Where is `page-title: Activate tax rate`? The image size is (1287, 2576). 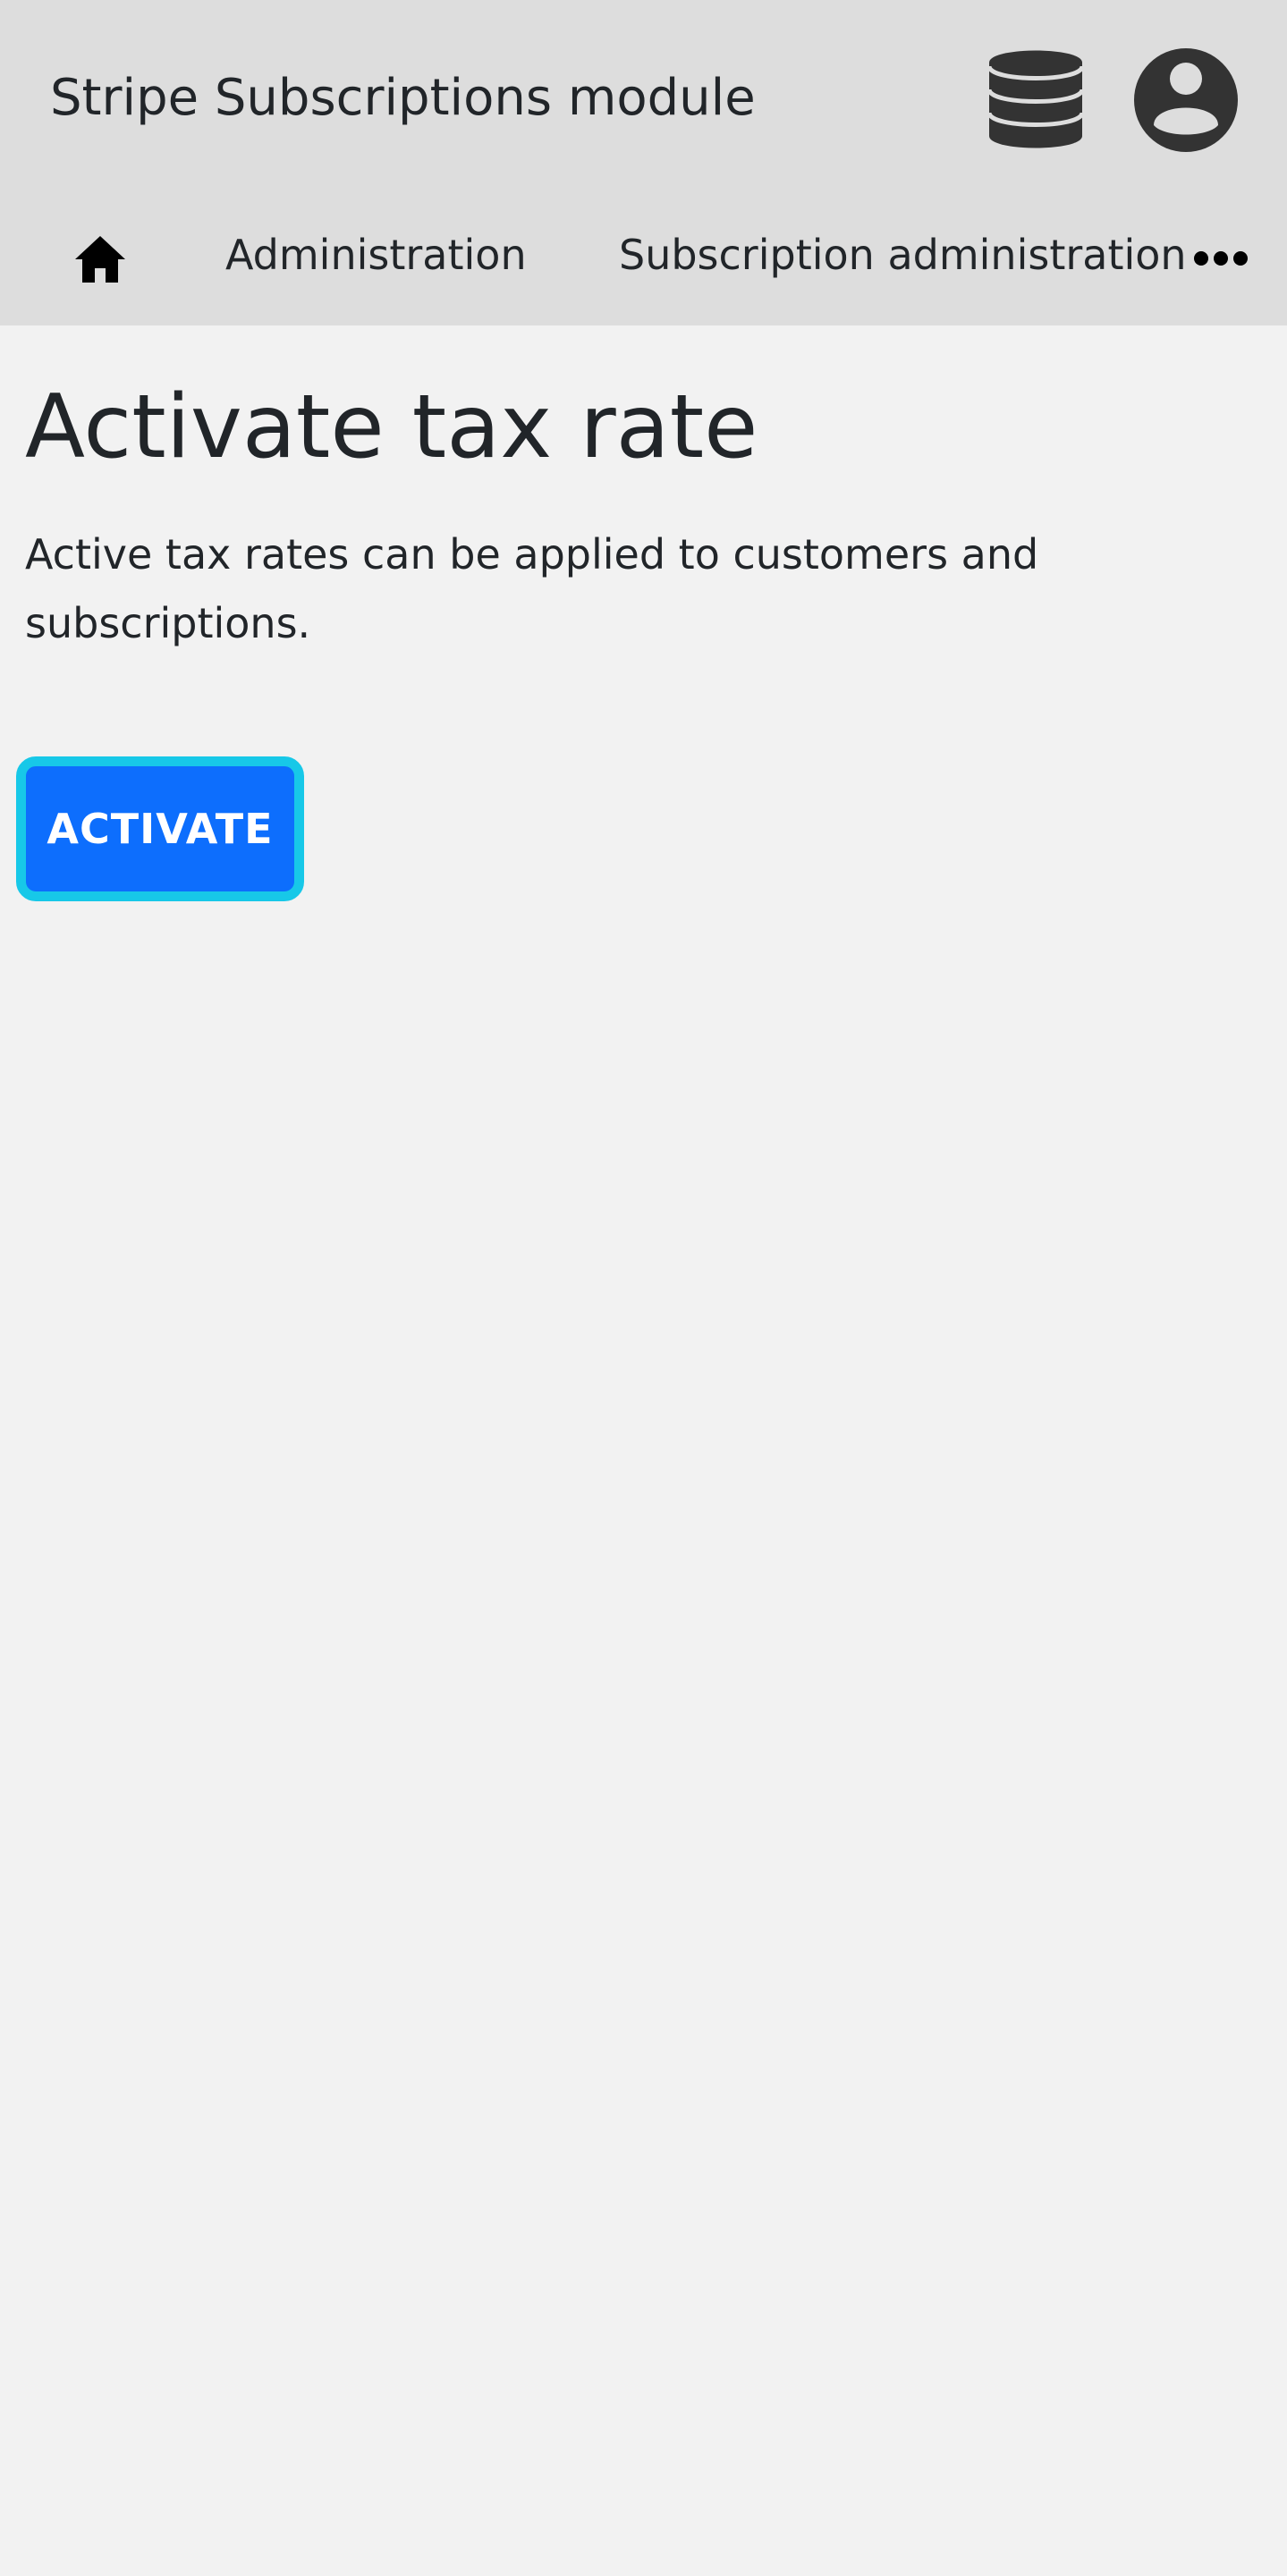 page-title: Activate tax rate is located at coordinates (391, 427).